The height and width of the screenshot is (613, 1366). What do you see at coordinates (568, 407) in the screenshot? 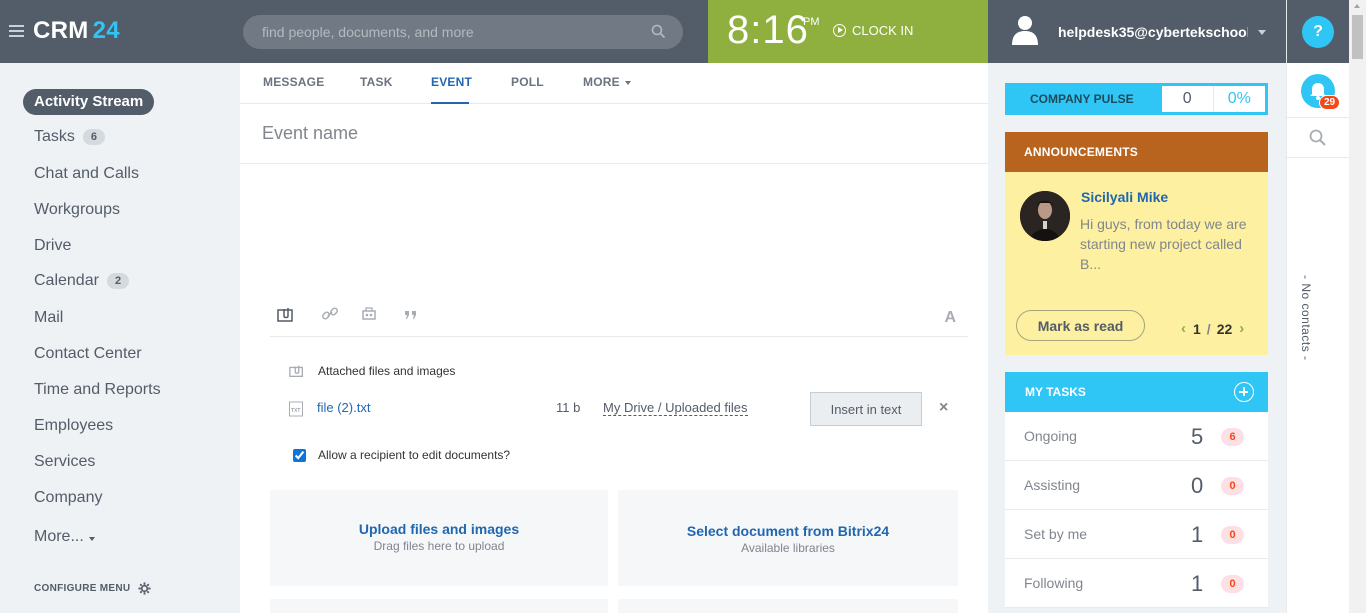
I see `file-size: 11 b` at bounding box center [568, 407].